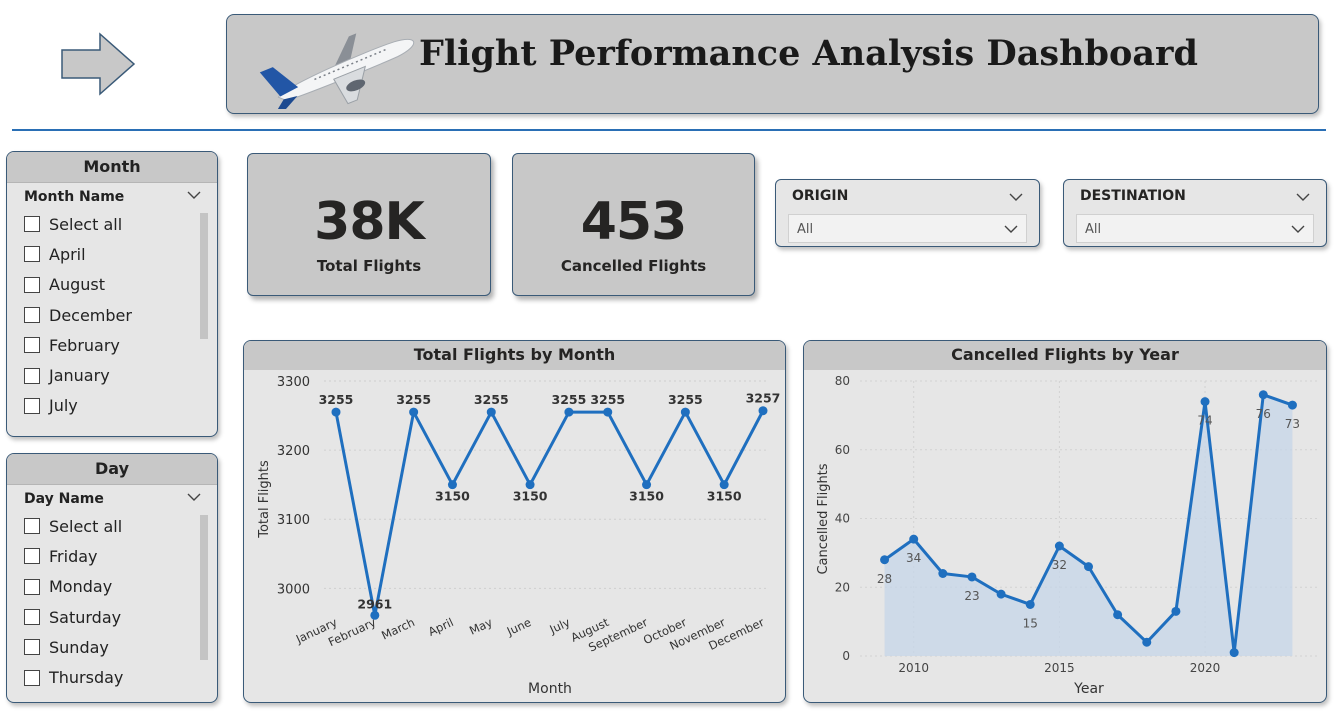 The image size is (1337, 713). What do you see at coordinates (1195, 213) in the screenshot?
I see `destination-filter: DESTINATION All` at bounding box center [1195, 213].